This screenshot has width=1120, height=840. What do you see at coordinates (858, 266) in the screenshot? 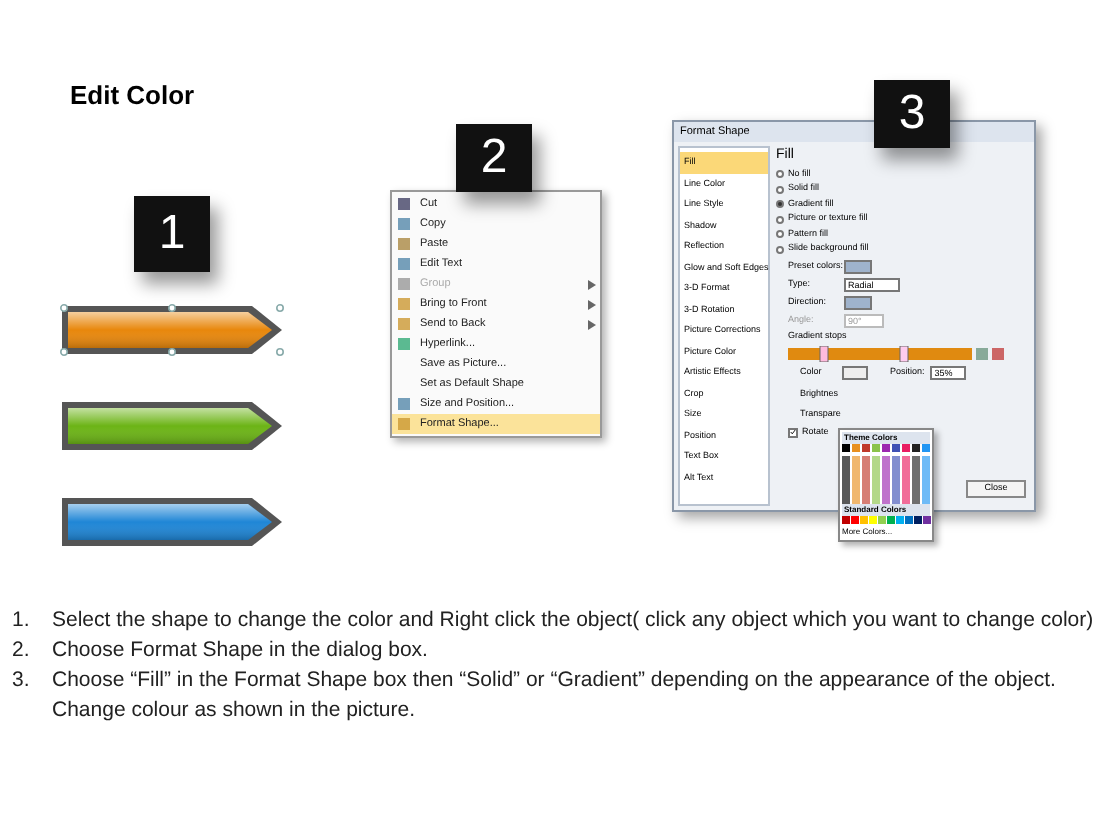
I see `preset-dropdown` at bounding box center [858, 266].